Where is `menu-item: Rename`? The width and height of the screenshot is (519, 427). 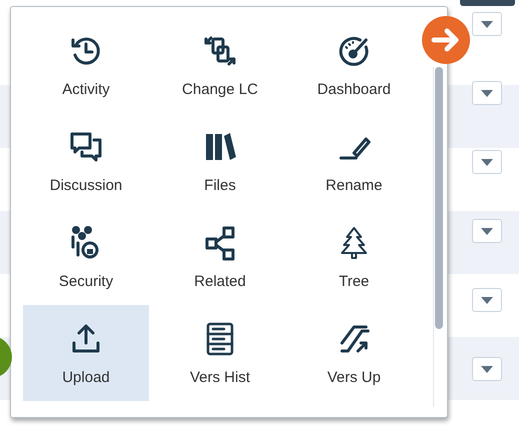
menu-item: Rename is located at coordinates (354, 161).